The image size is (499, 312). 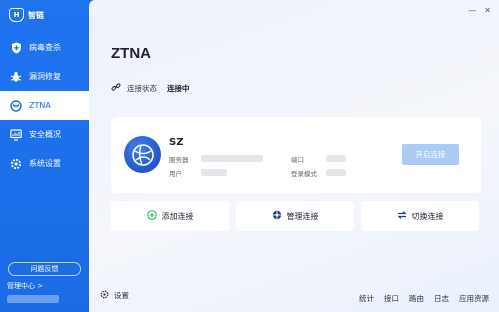 What do you see at coordinates (427, 216) in the screenshot?
I see `switch-connection-label: 切换连接` at bounding box center [427, 216].